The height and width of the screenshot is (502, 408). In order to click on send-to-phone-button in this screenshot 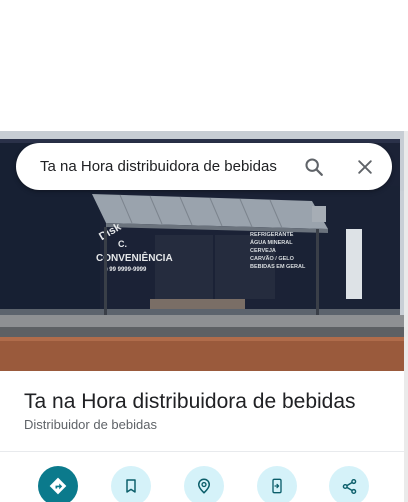, I will do `click(277, 484)`.